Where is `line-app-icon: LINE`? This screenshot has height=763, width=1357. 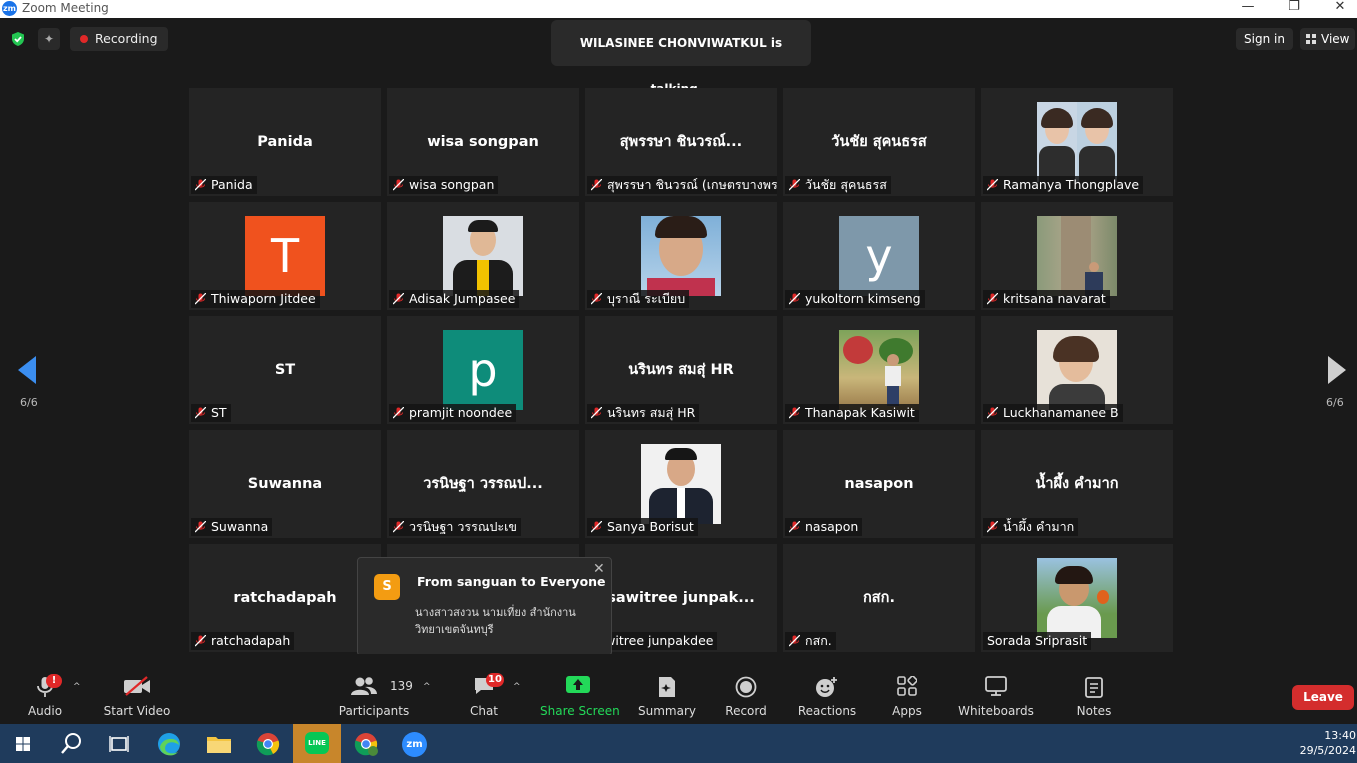 line-app-icon: LINE is located at coordinates (317, 743).